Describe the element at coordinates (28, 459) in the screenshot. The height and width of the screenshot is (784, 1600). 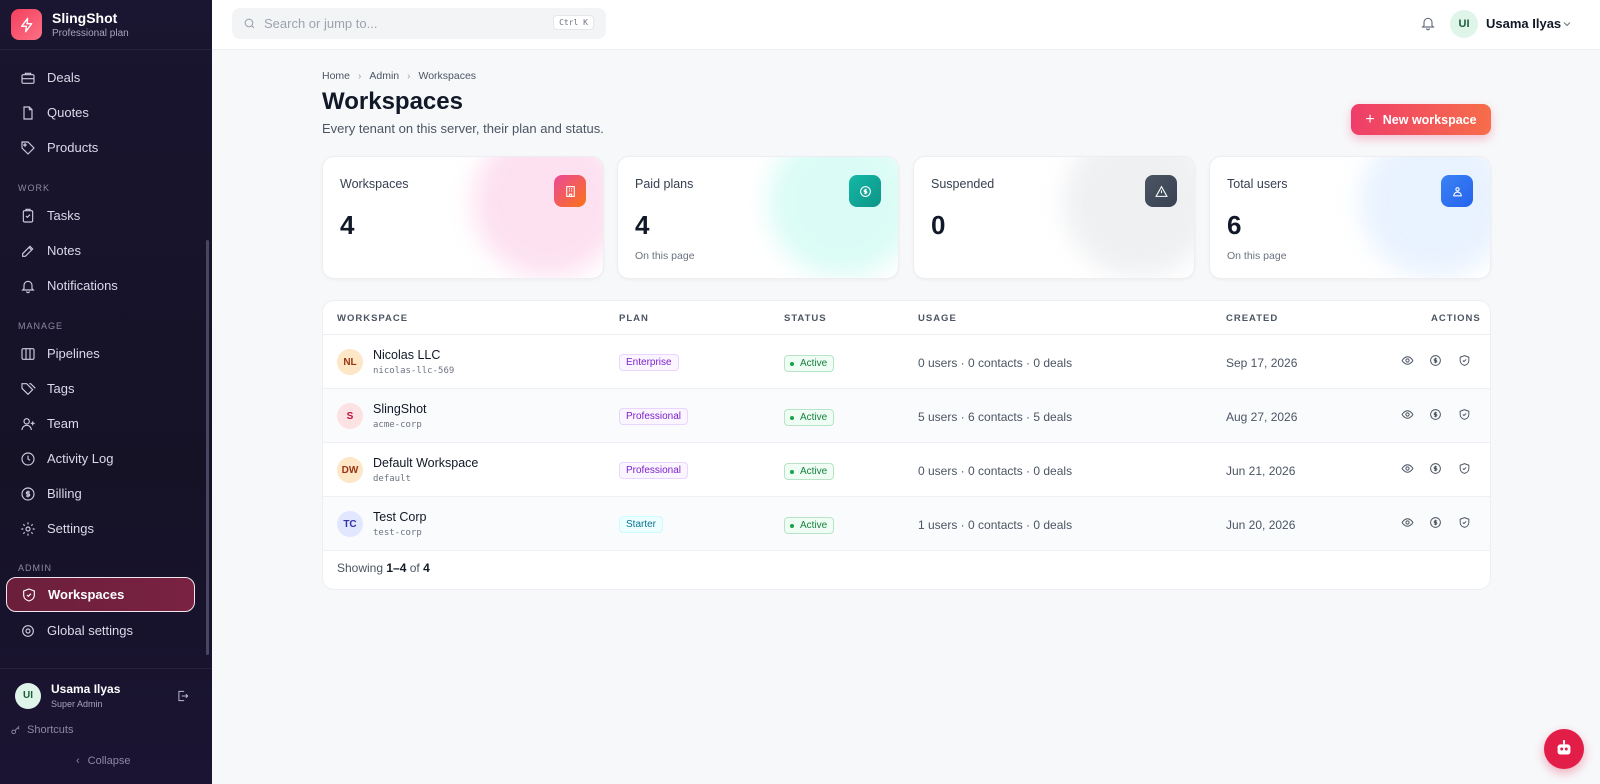
I see `clock-icon` at that location.